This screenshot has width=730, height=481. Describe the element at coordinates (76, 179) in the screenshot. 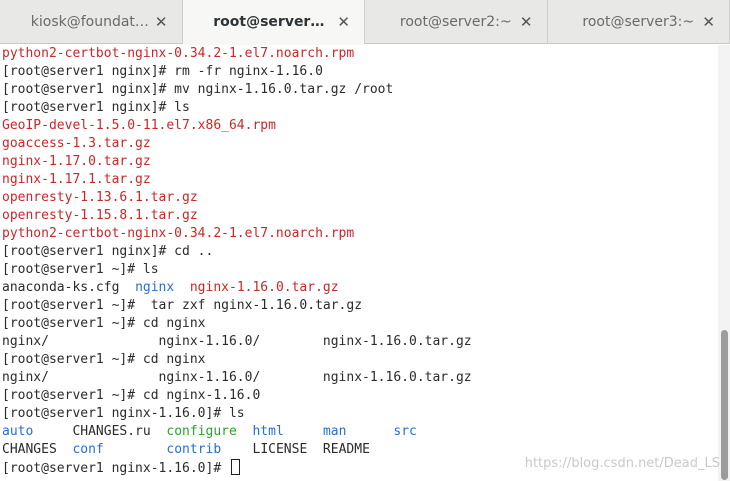

I see `terminal-text: nginx-1.17.1.tar.gz` at that location.